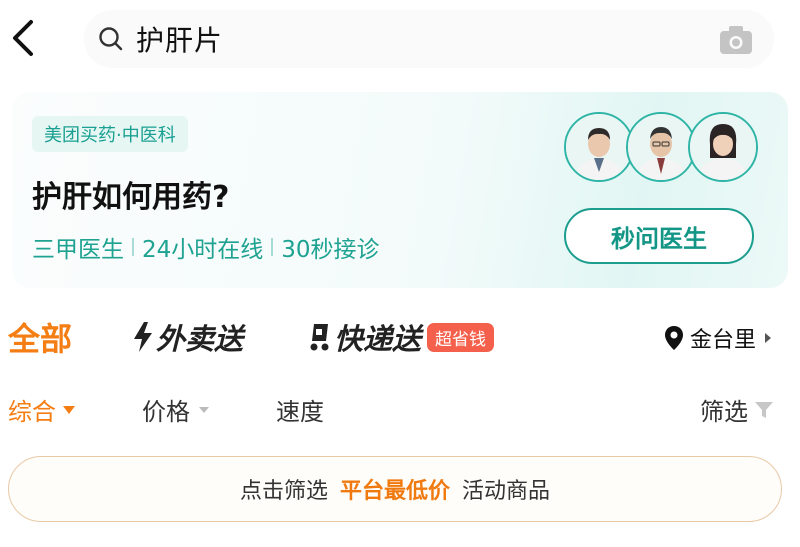  What do you see at coordinates (200, 339) in the screenshot?
I see `tab-waimai-label: 外卖送` at bounding box center [200, 339].